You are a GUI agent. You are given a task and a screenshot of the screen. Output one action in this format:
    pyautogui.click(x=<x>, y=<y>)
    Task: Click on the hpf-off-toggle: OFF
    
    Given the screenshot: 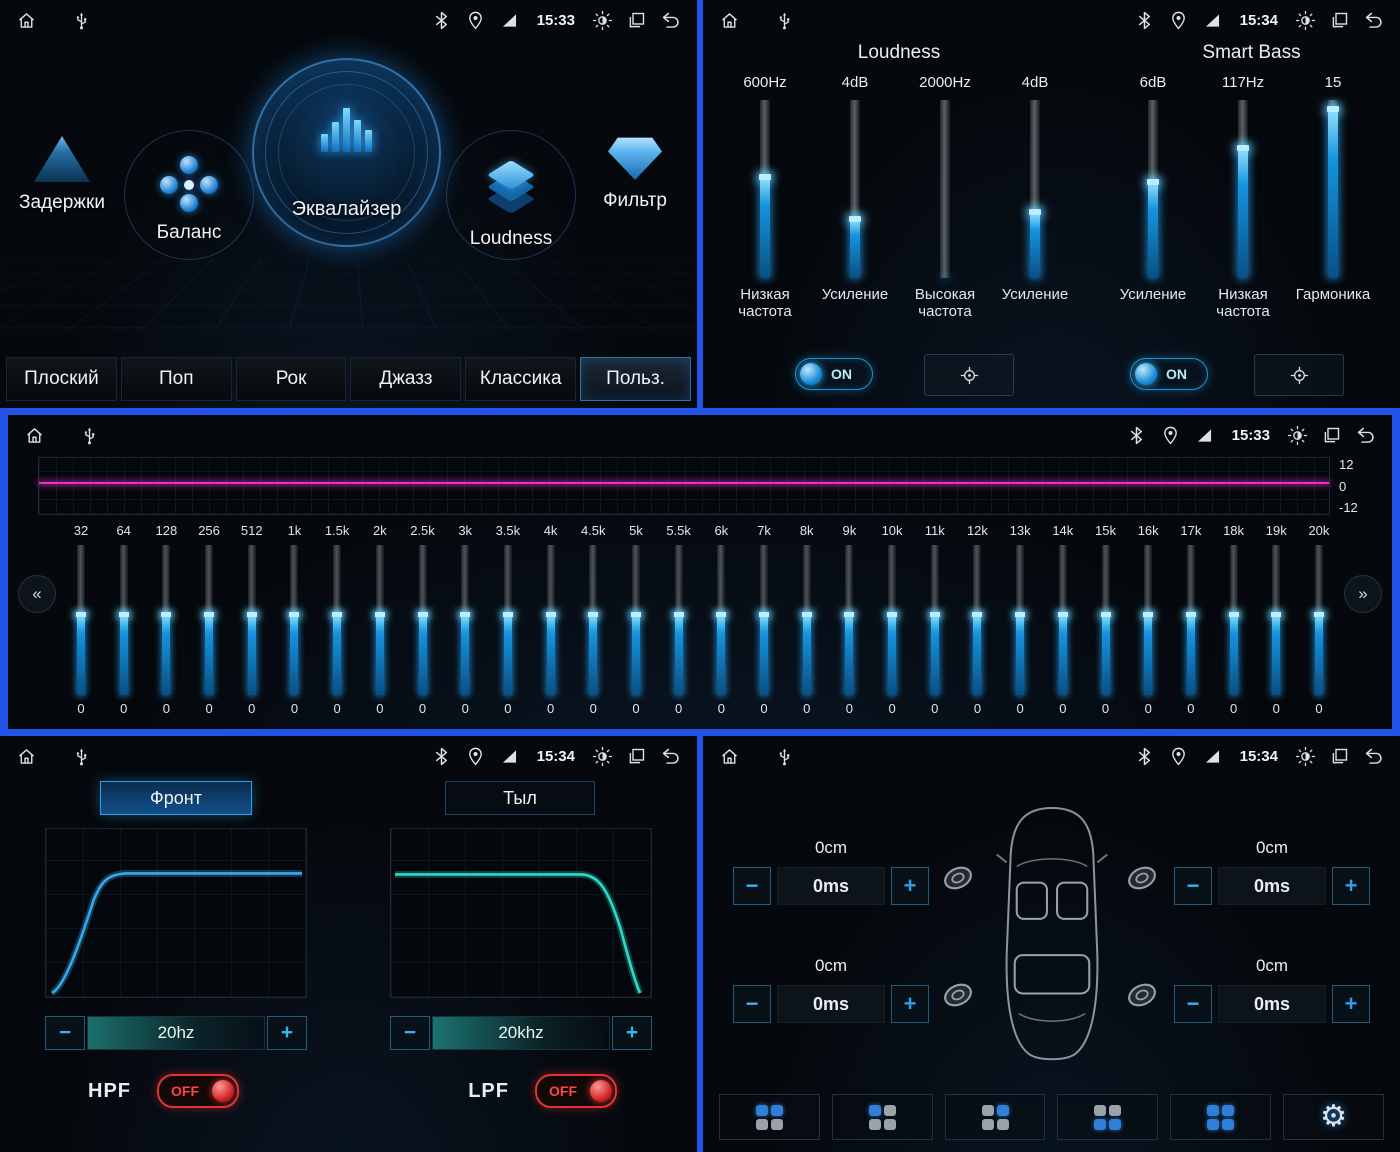 What is the action you would take?
    pyautogui.click(x=198, y=1091)
    